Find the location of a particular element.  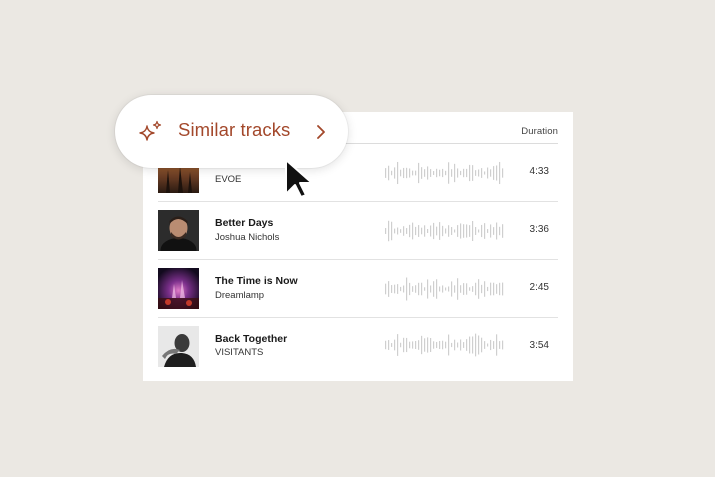

track-row: Better Days Joshua Nichols 3:36 is located at coordinates (358, 231).